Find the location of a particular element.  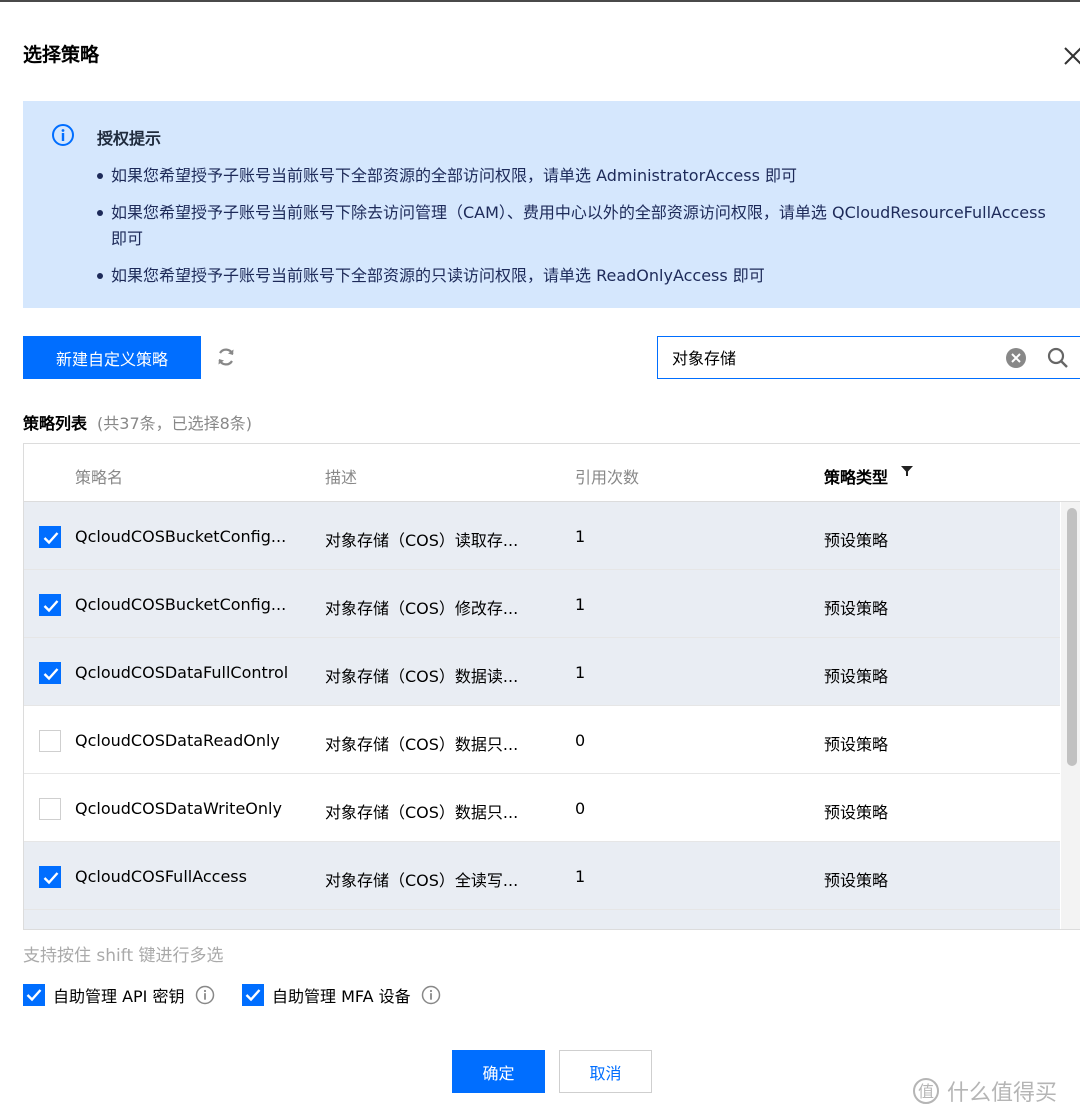

policy-list-summary: (共37条，已选择8条) is located at coordinates (175, 423).